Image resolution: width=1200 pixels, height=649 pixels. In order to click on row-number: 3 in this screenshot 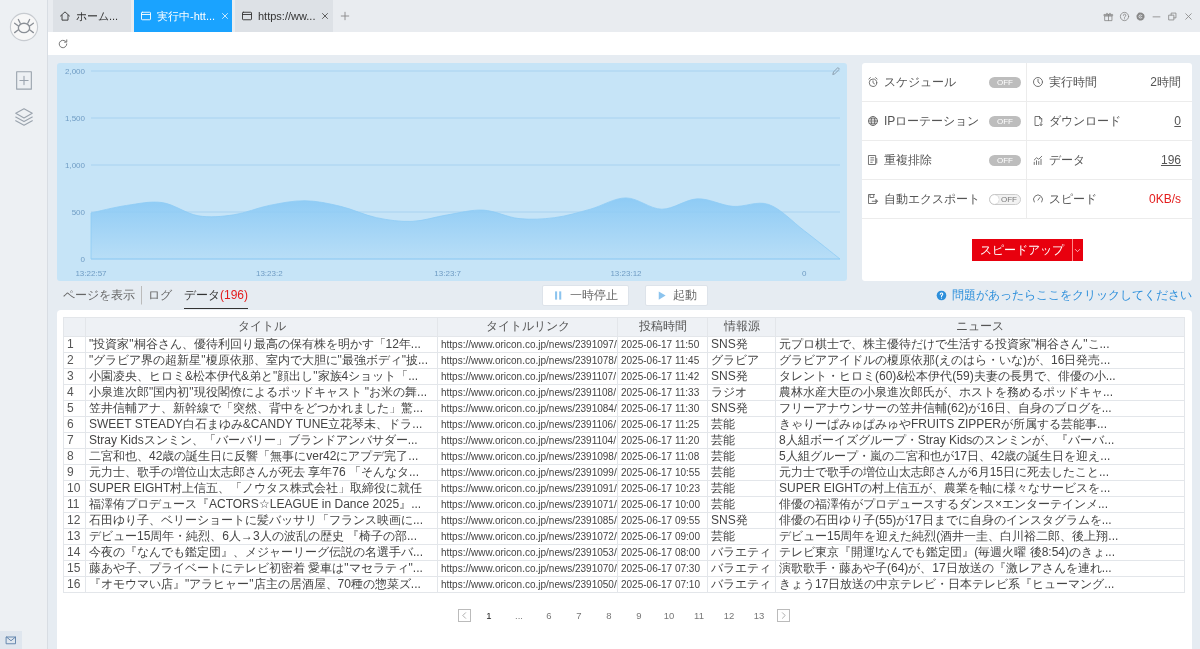, I will do `click(74, 376)`.